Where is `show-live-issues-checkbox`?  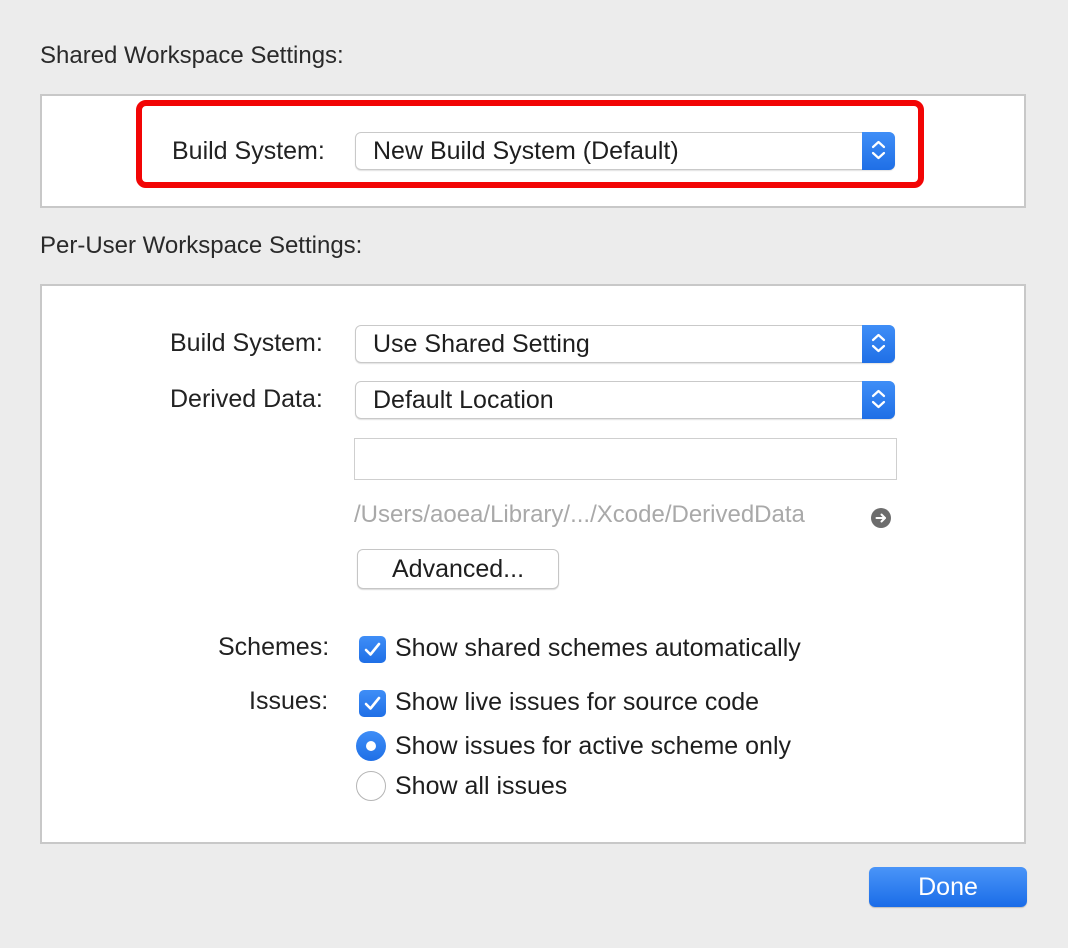
show-live-issues-checkbox is located at coordinates (372, 703).